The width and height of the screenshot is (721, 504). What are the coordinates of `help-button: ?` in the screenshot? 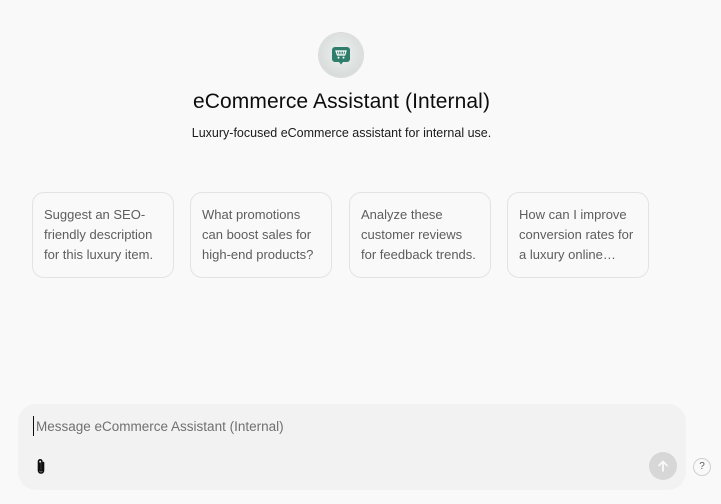 It's located at (702, 467).